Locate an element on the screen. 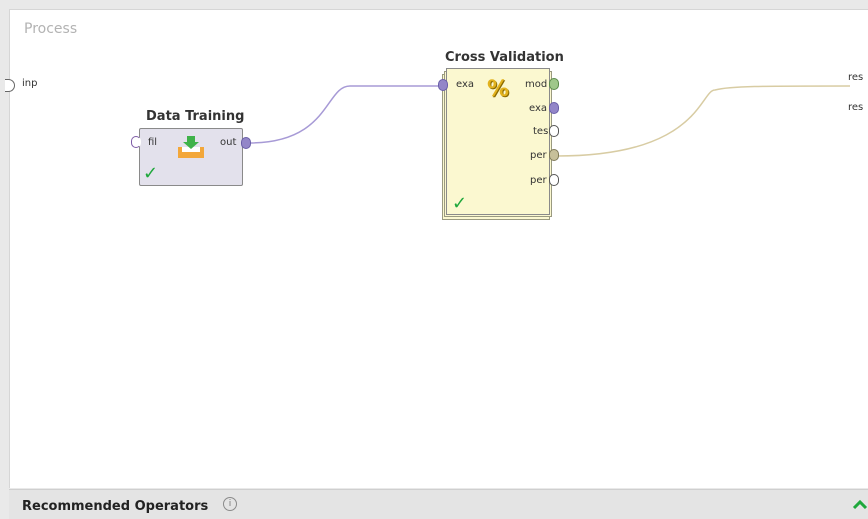 This screenshot has height=519, width=868. retrieve-data-icon is located at coordinates (191, 147).